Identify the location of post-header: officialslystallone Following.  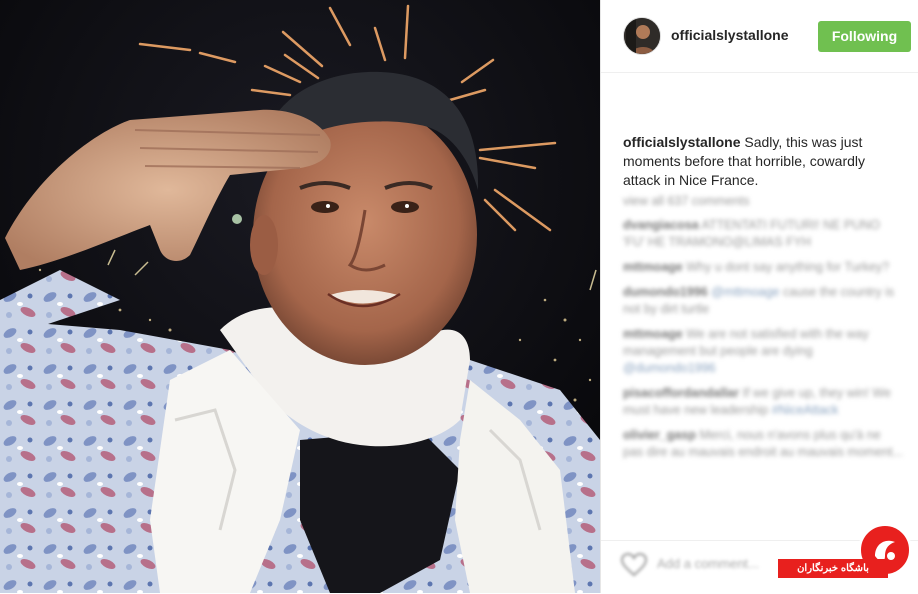
(759, 36).